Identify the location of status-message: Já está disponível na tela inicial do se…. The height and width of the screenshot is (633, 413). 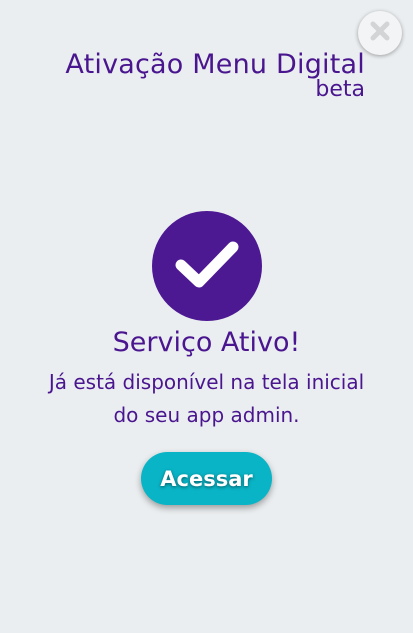
(206, 399).